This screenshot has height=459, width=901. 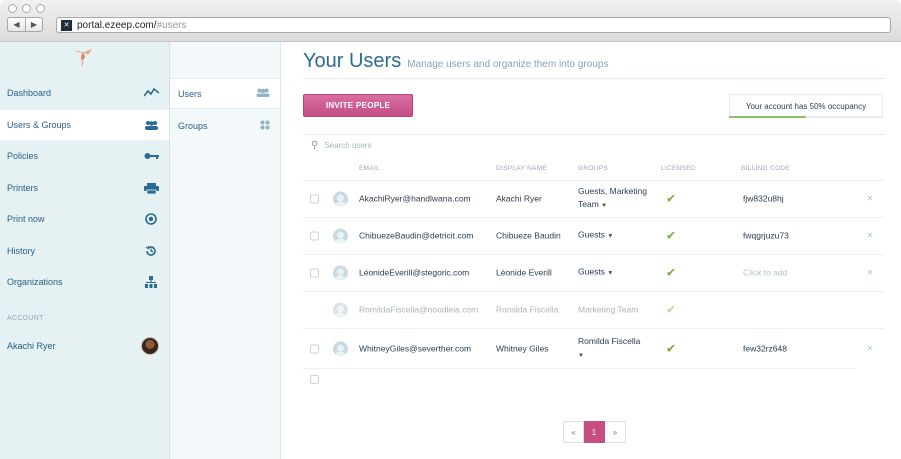 What do you see at coordinates (678, 168) in the screenshot?
I see `column-header-licensed: LICENSED` at bounding box center [678, 168].